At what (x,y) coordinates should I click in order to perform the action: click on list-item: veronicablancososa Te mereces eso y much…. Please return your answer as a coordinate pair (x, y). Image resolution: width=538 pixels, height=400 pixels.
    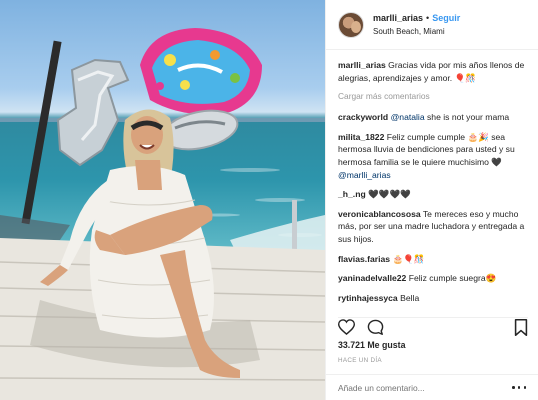
    Looking at the image, I should click on (432, 227).